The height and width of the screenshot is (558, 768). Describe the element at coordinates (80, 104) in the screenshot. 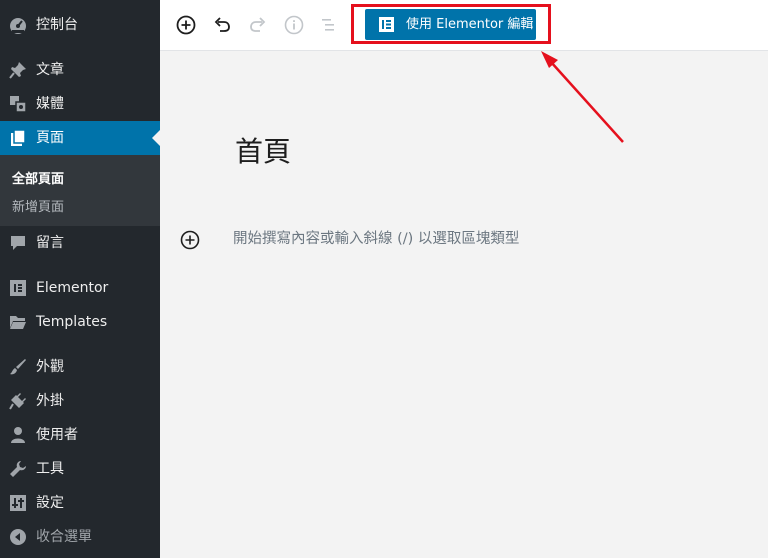

I see `sidebar-item-media: 媒體` at that location.